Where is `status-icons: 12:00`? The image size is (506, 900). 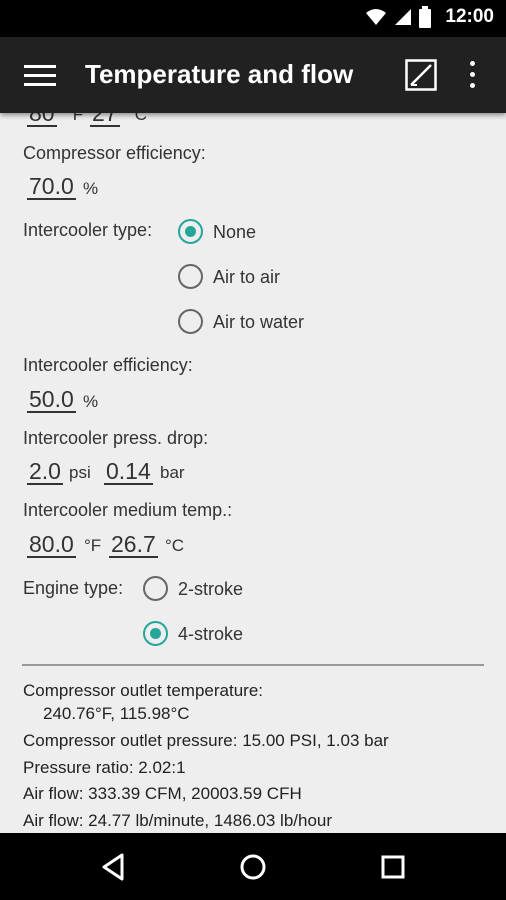
status-icons: 12:00 is located at coordinates (429, 17).